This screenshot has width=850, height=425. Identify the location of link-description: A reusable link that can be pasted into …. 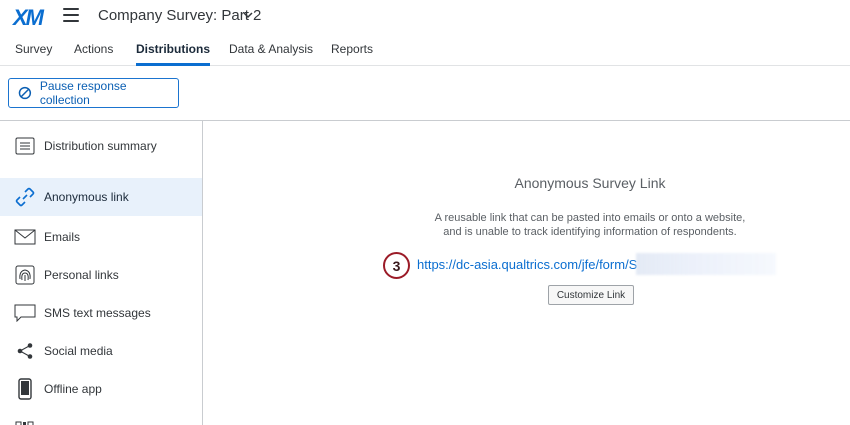
(590, 225).